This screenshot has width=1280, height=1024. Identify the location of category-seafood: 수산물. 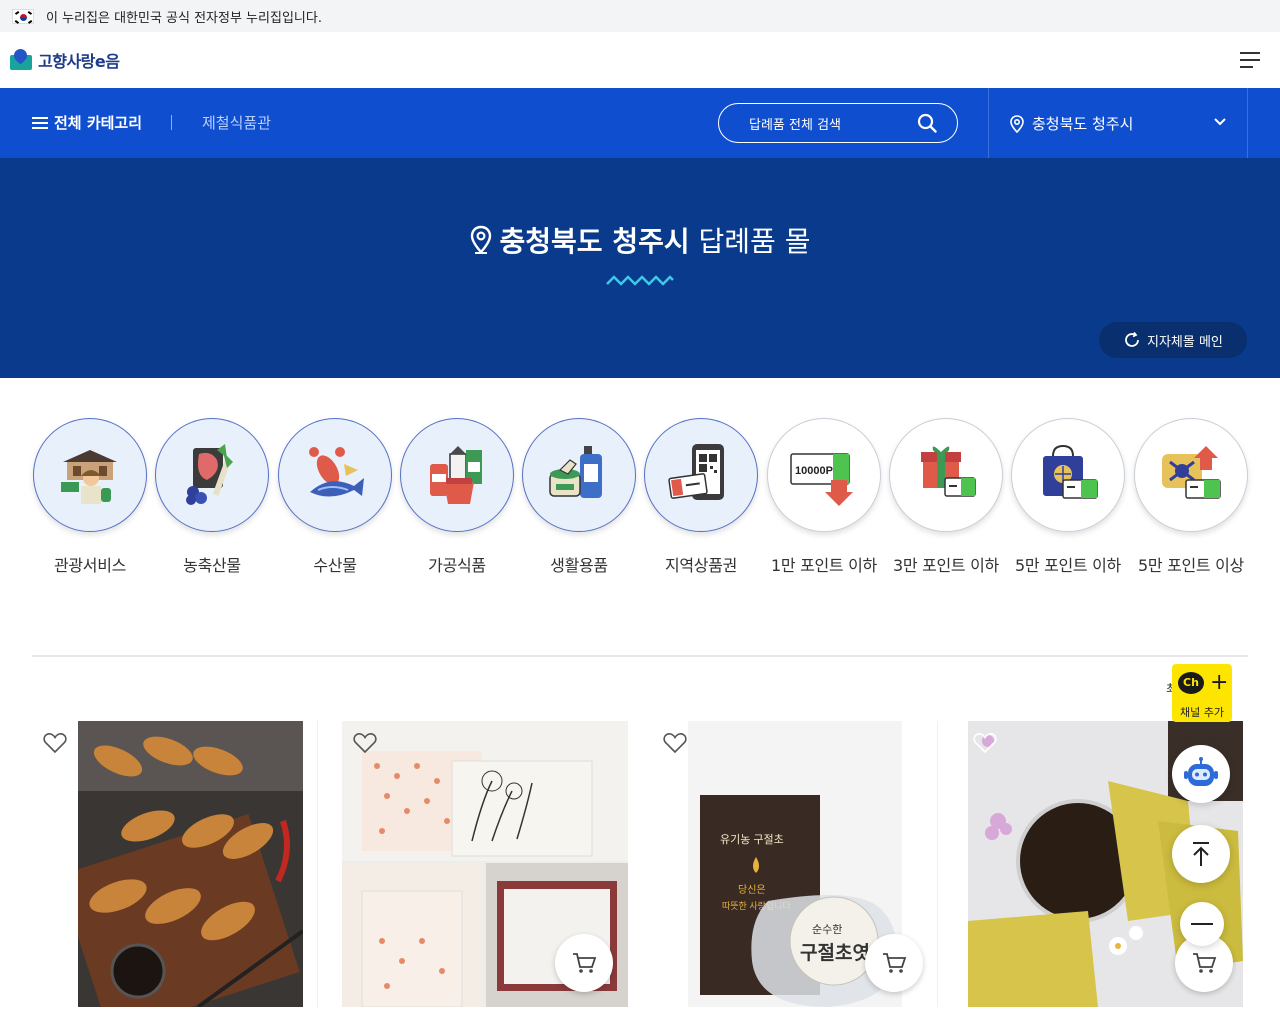
(335, 497).